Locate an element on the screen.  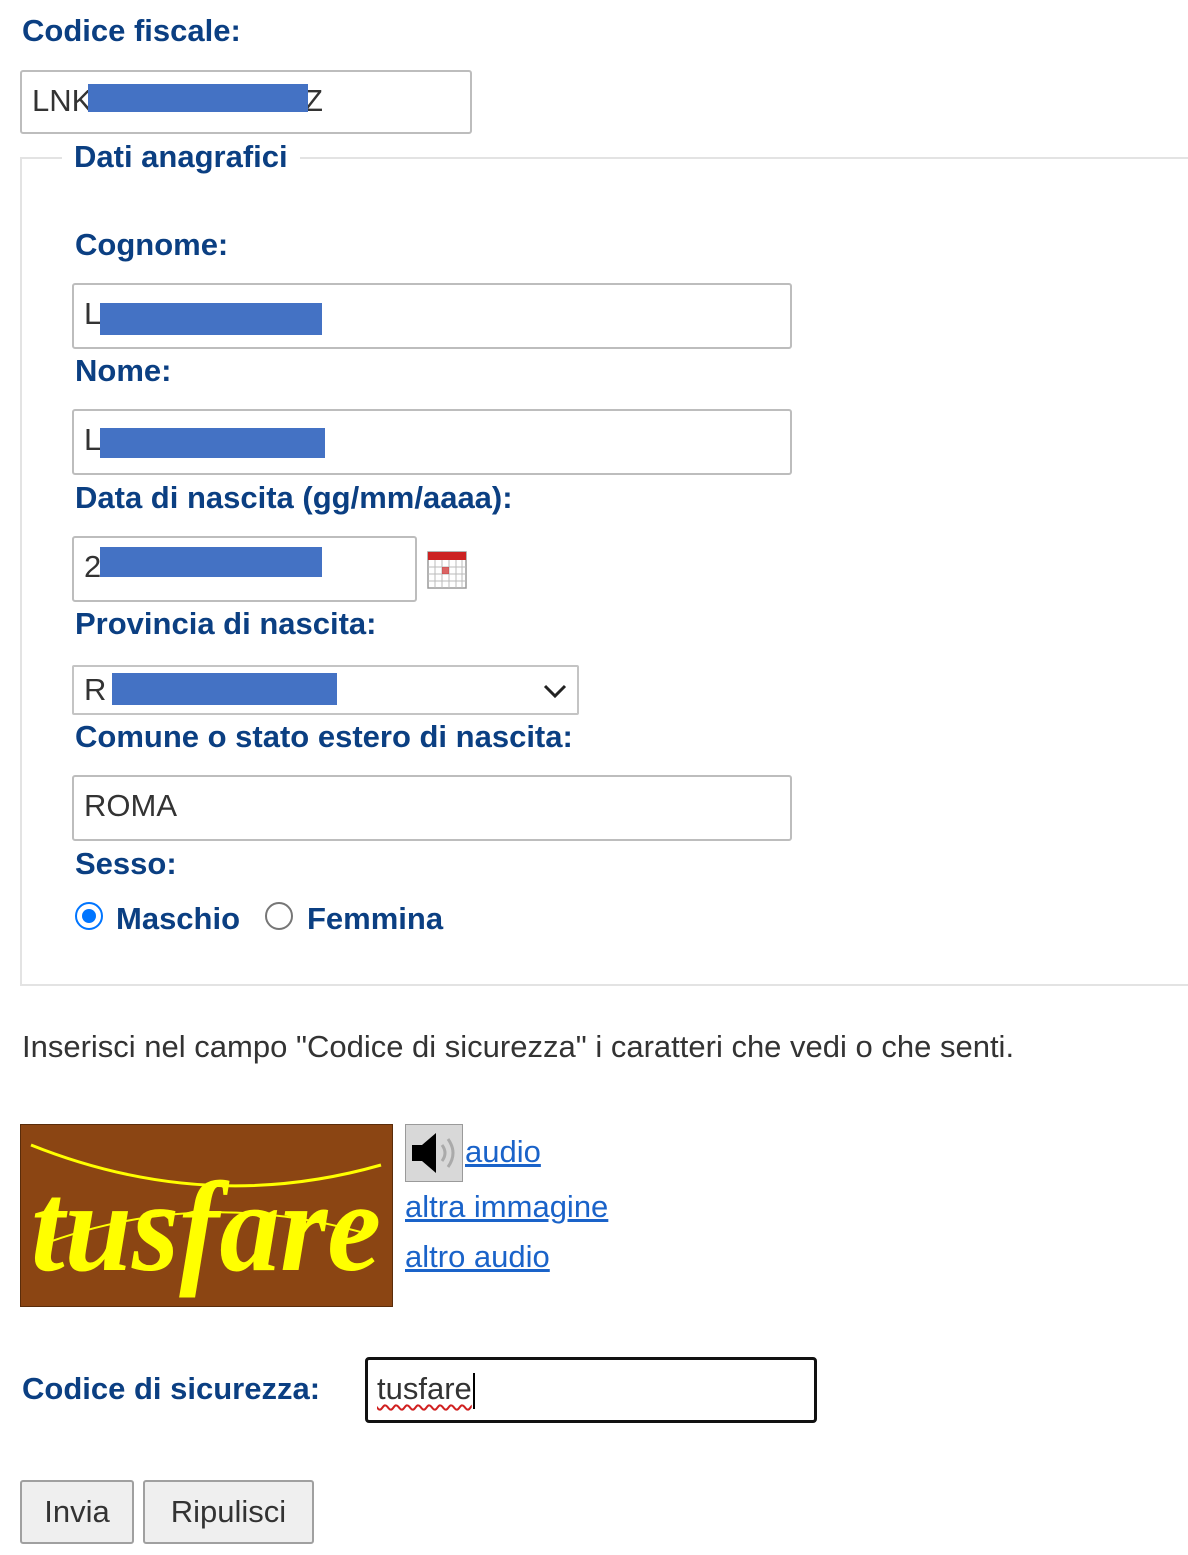
codice-sicurezza-value: tusfare is located at coordinates (424, 1388).